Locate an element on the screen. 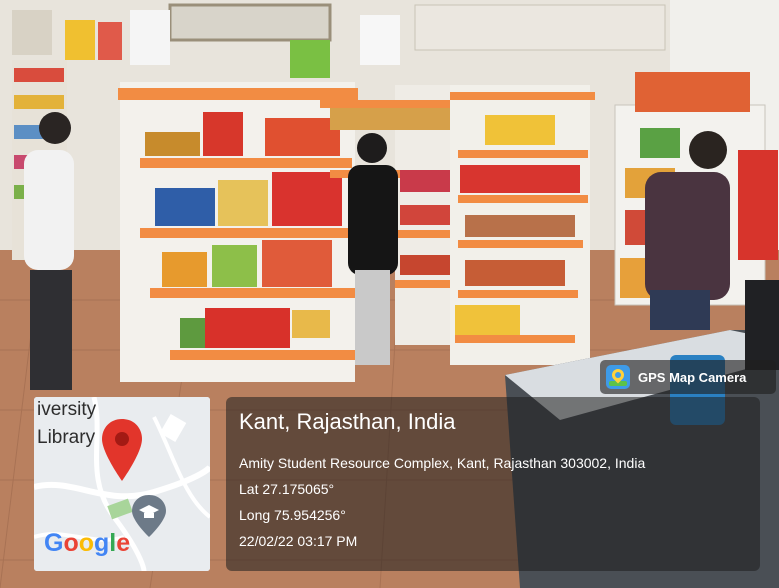  longitude-line: Long 75.954256° is located at coordinates (292, 515).